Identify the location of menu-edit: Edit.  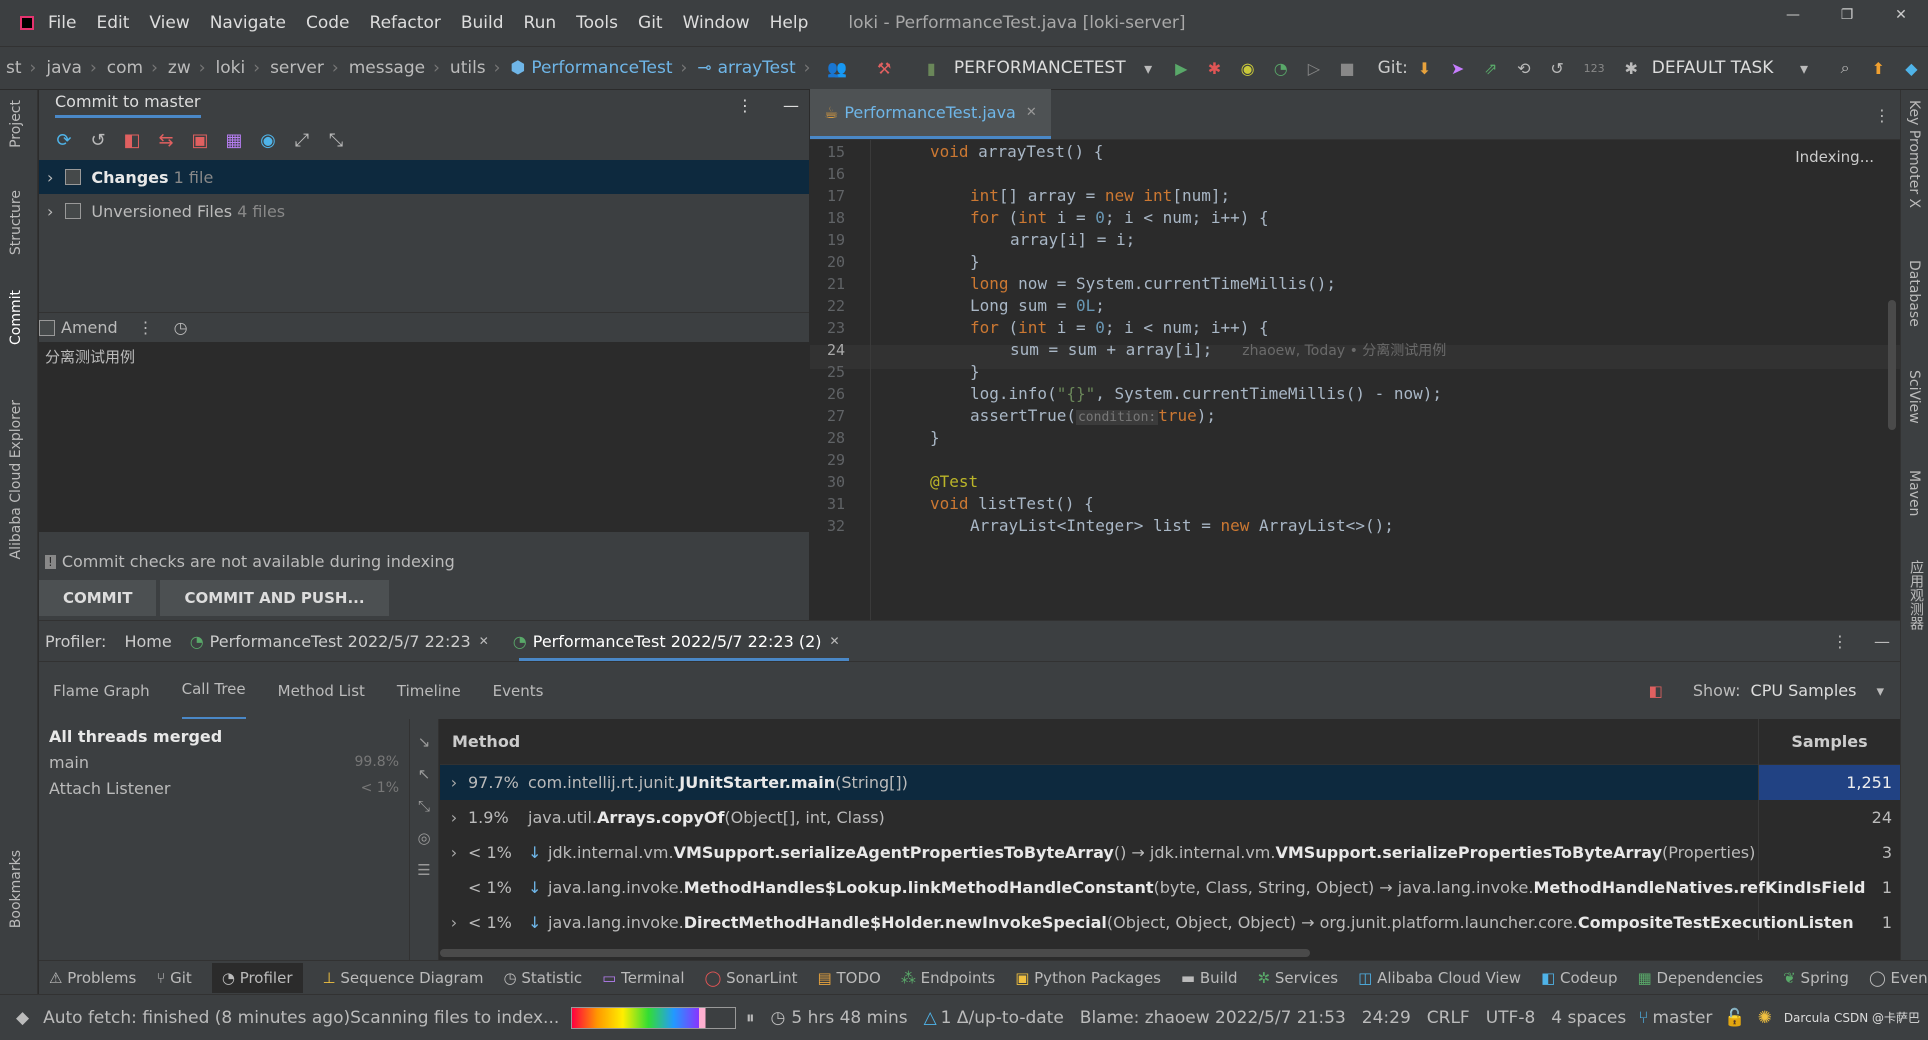
(112, 23).